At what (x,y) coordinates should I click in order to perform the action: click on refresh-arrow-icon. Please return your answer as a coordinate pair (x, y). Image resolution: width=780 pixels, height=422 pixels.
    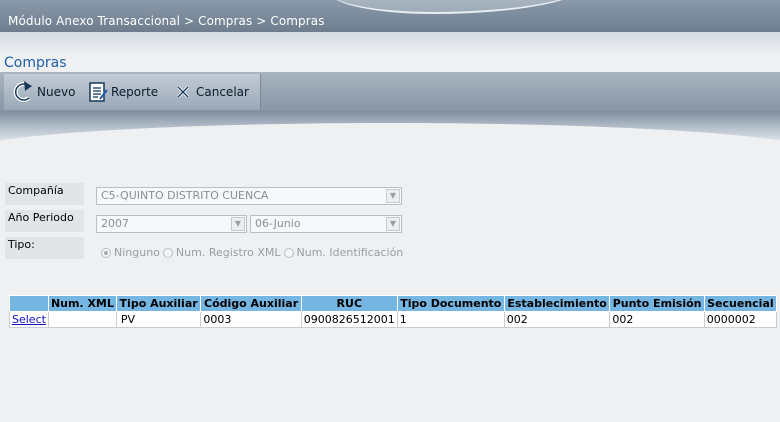
    Looking at the image, I should click on (23, 92).